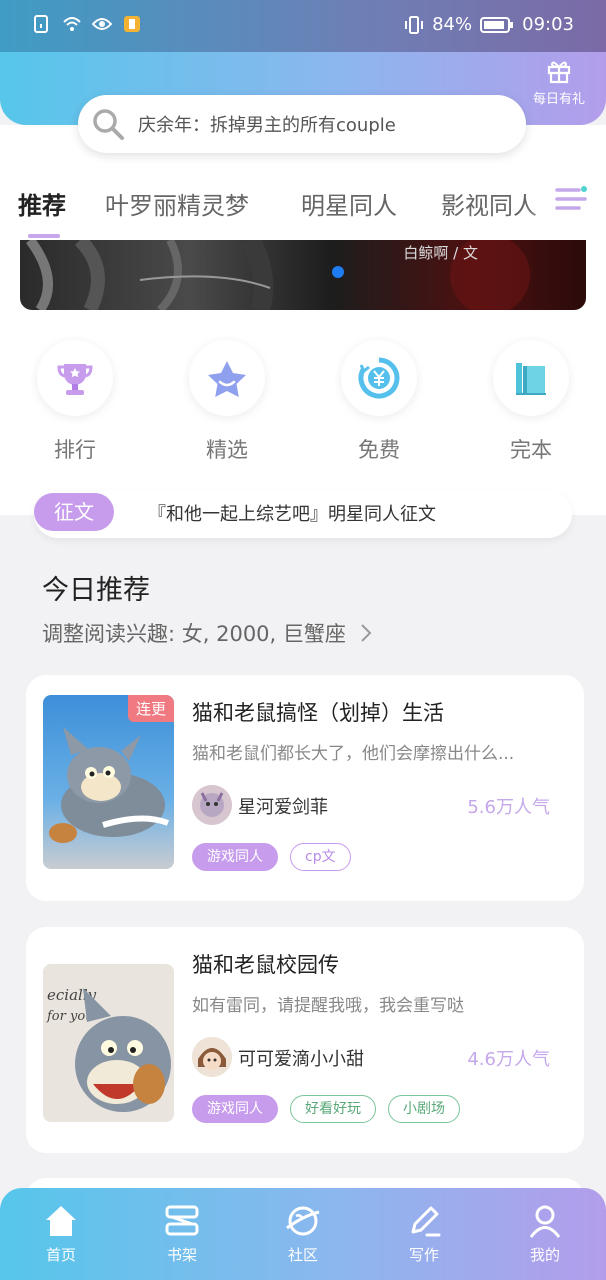 The image size is (606, 1280). Describe the element at coordinates (366, 633) in the screenshot. I see `chevron-right-icon` at that location.